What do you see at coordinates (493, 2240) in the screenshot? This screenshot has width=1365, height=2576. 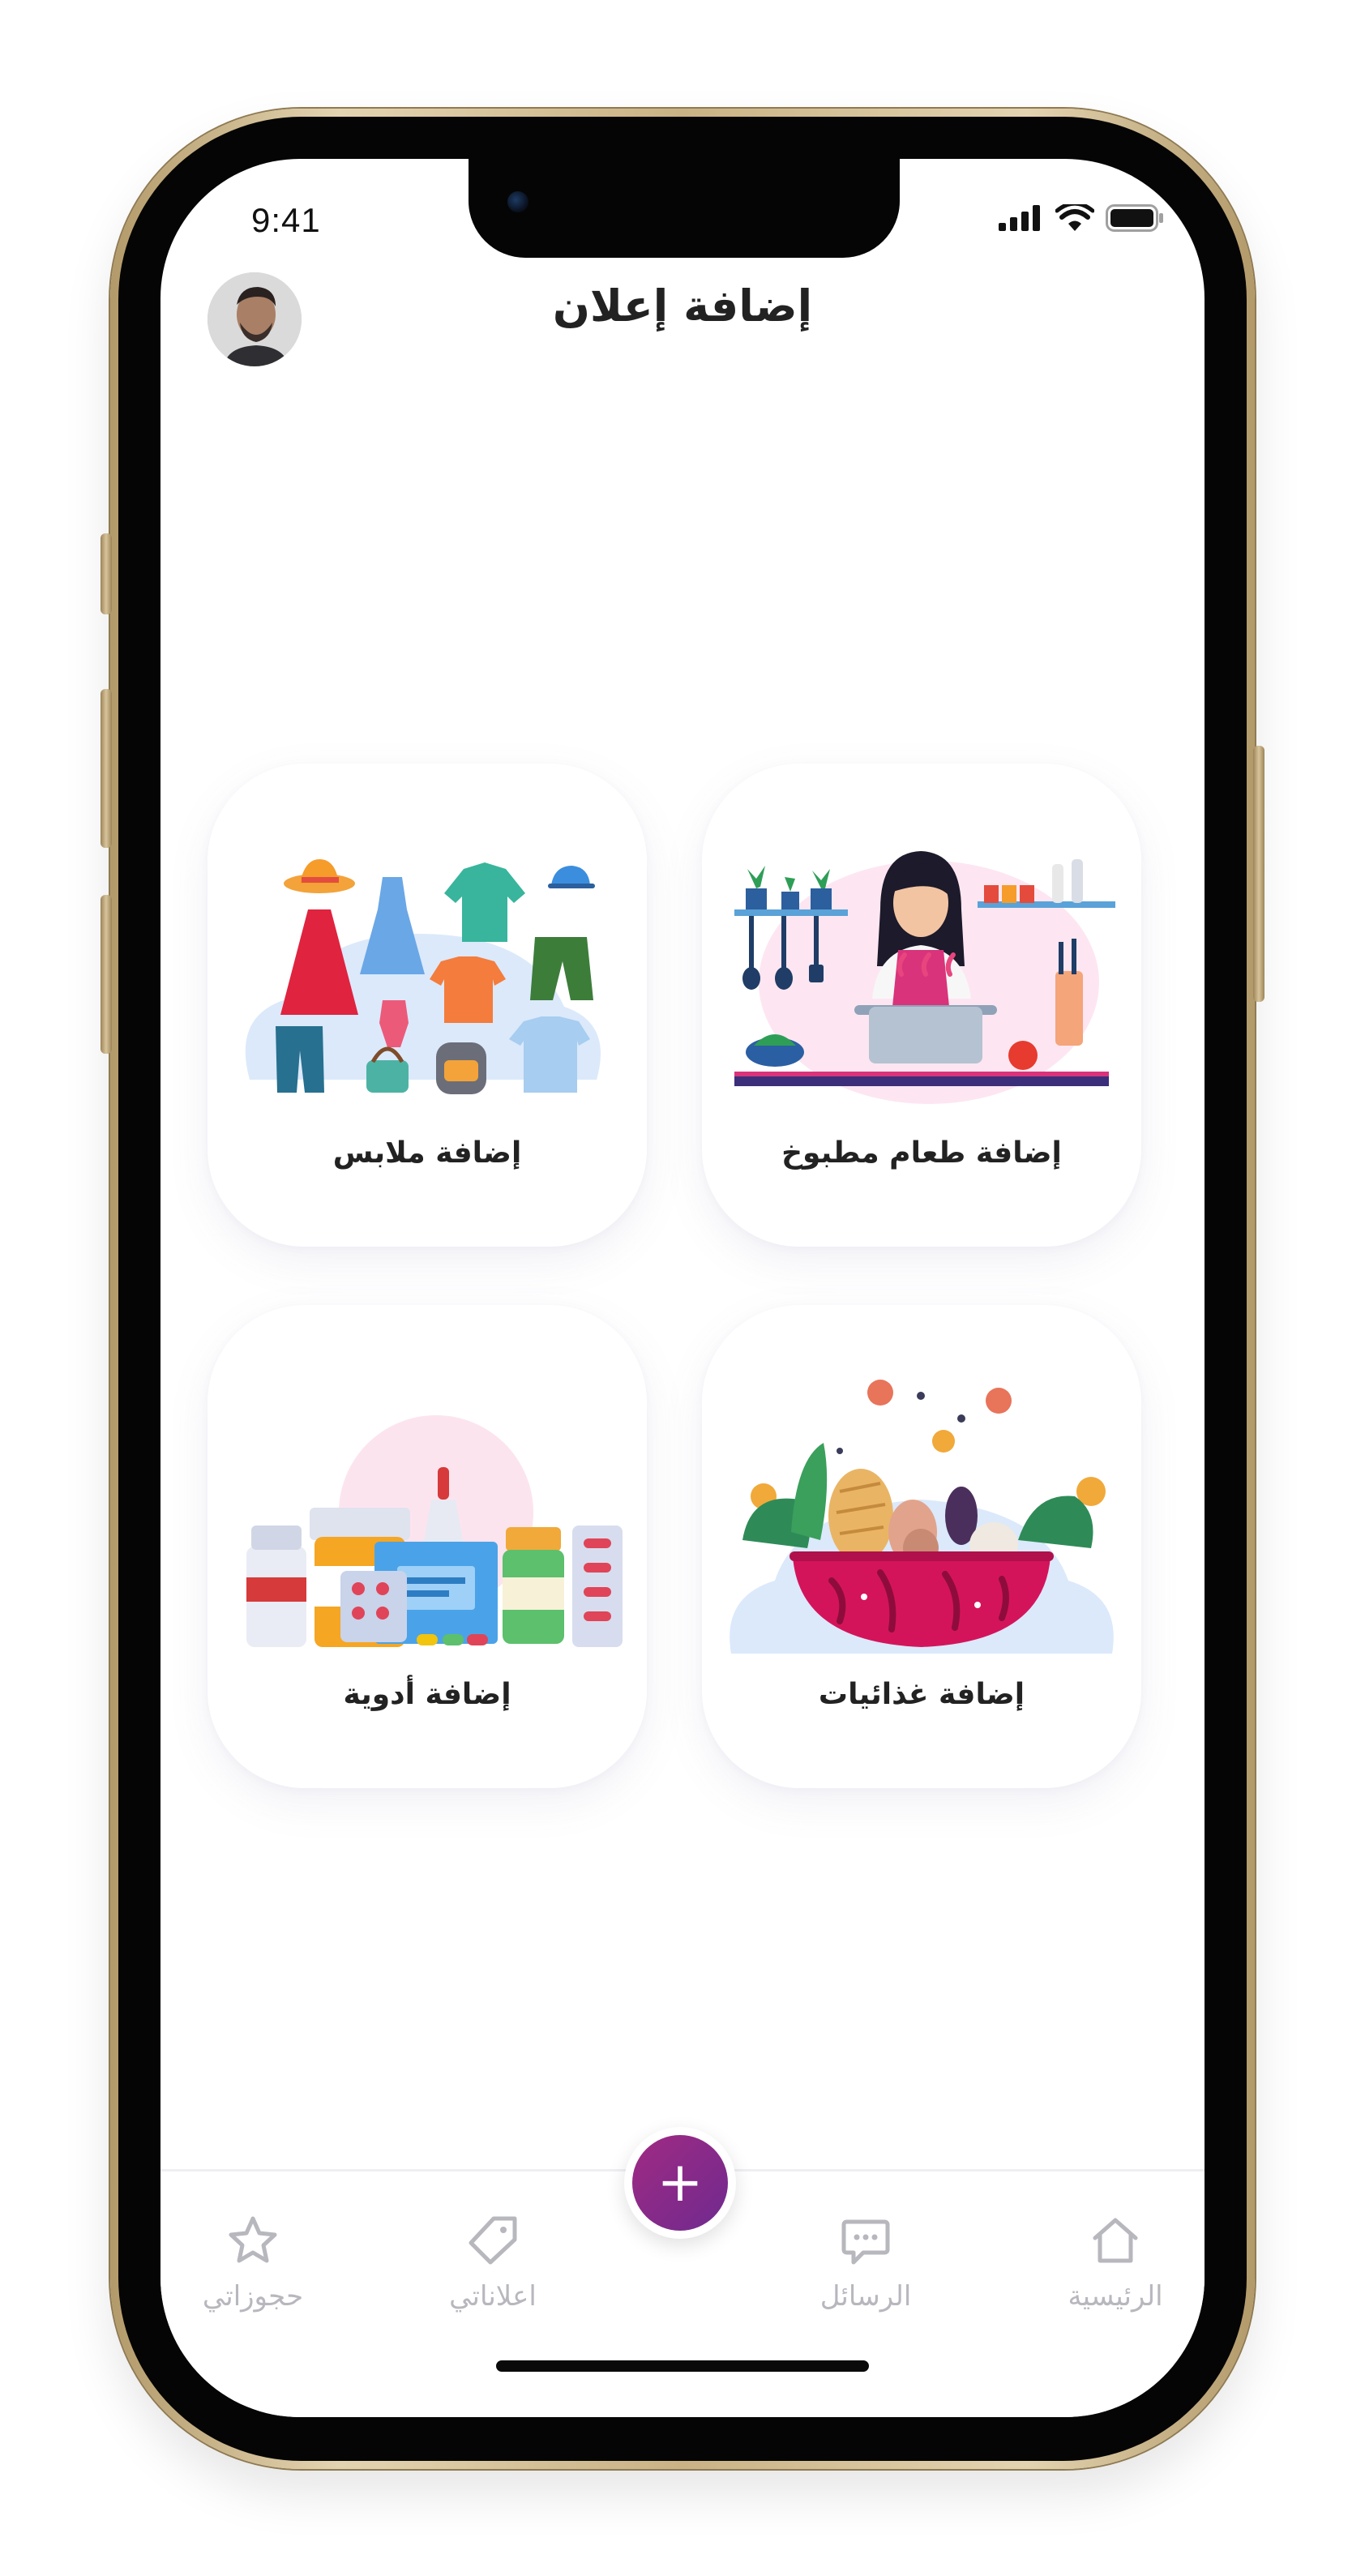 I see `tag-icon` at bounding box center [493, 2240].